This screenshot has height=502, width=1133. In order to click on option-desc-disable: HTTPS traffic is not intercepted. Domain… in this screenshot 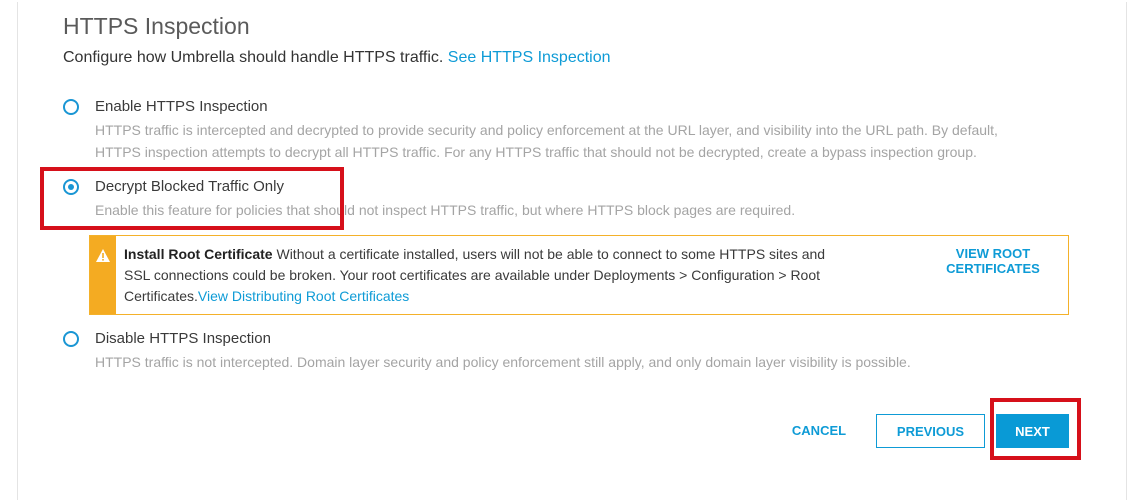, I will do `click(503, 362)`.